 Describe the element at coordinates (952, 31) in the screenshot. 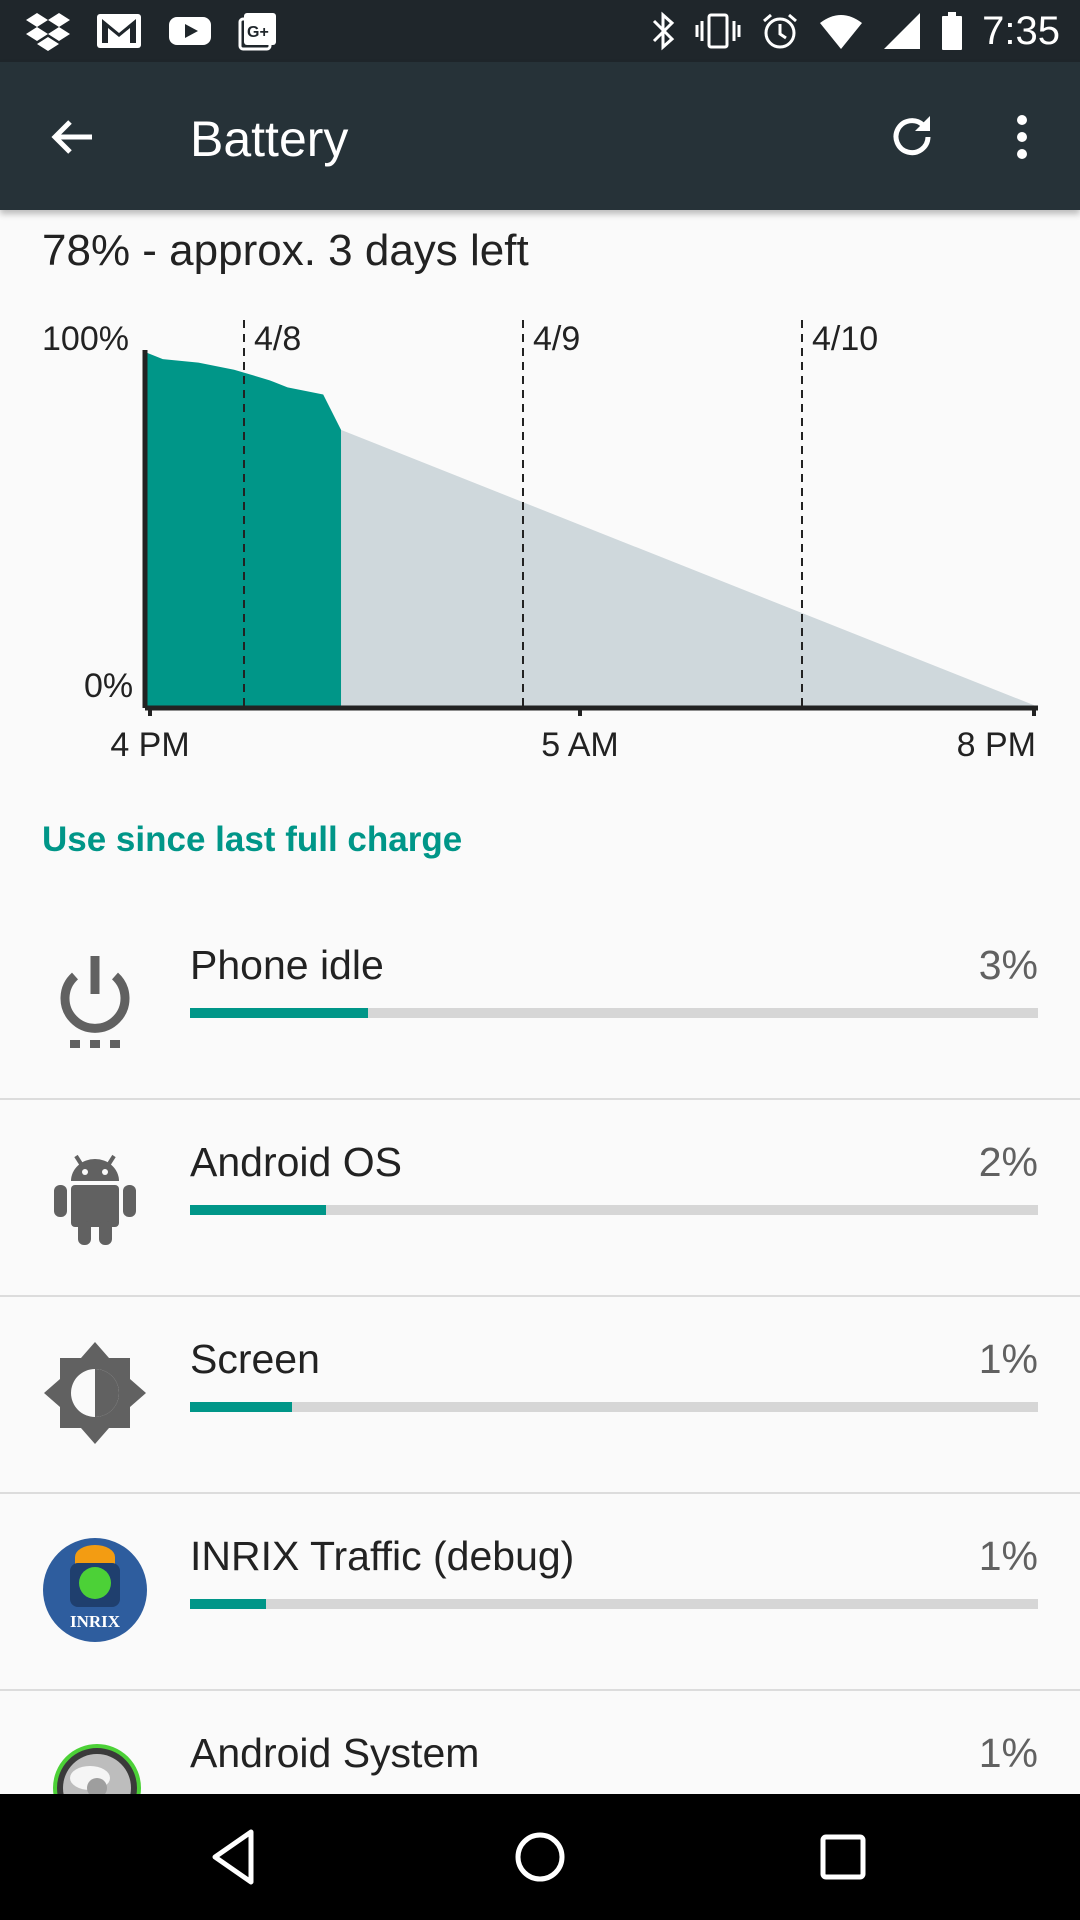

I see `battery-icon` at that location.